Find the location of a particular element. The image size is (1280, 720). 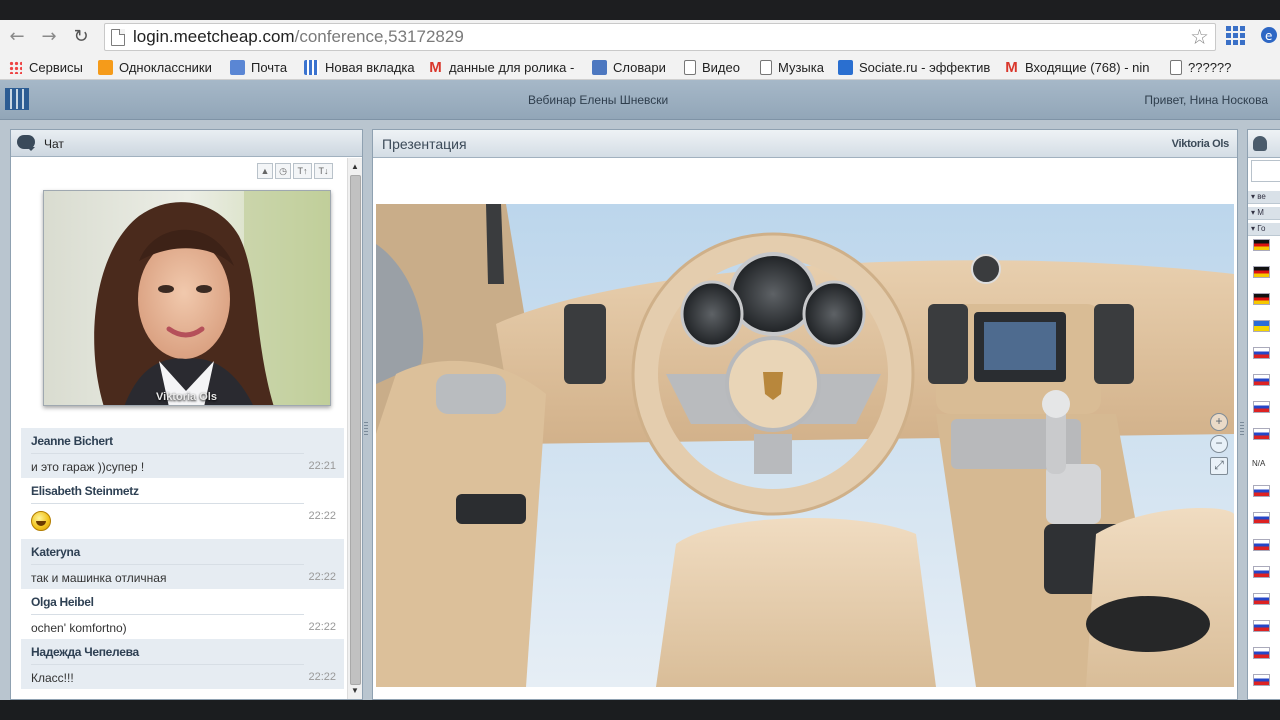

app-logo-icon is located at coordinates (17, 99).